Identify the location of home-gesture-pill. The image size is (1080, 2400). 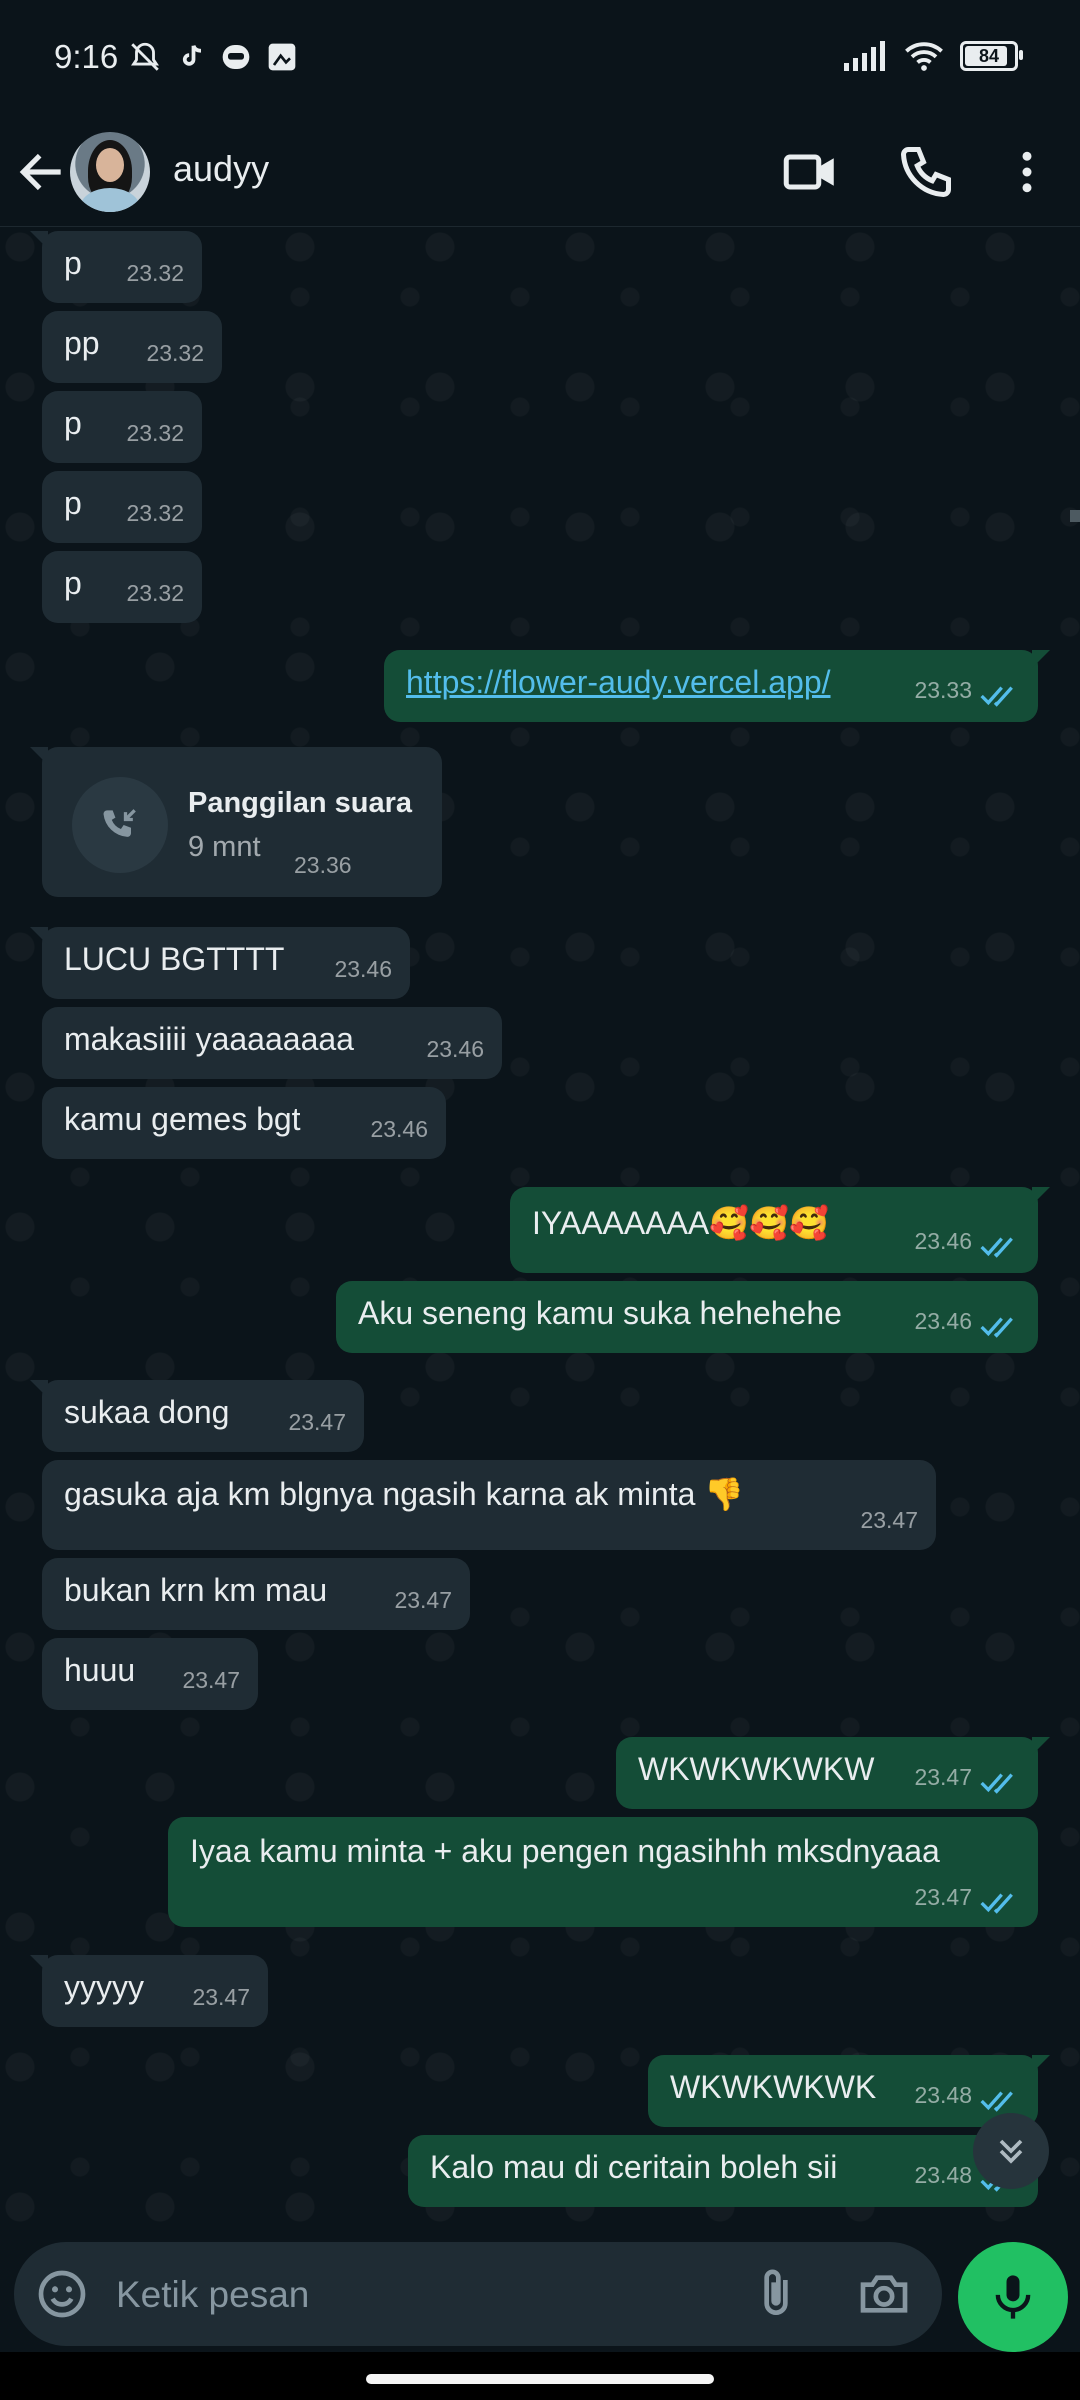
(540, 2379).